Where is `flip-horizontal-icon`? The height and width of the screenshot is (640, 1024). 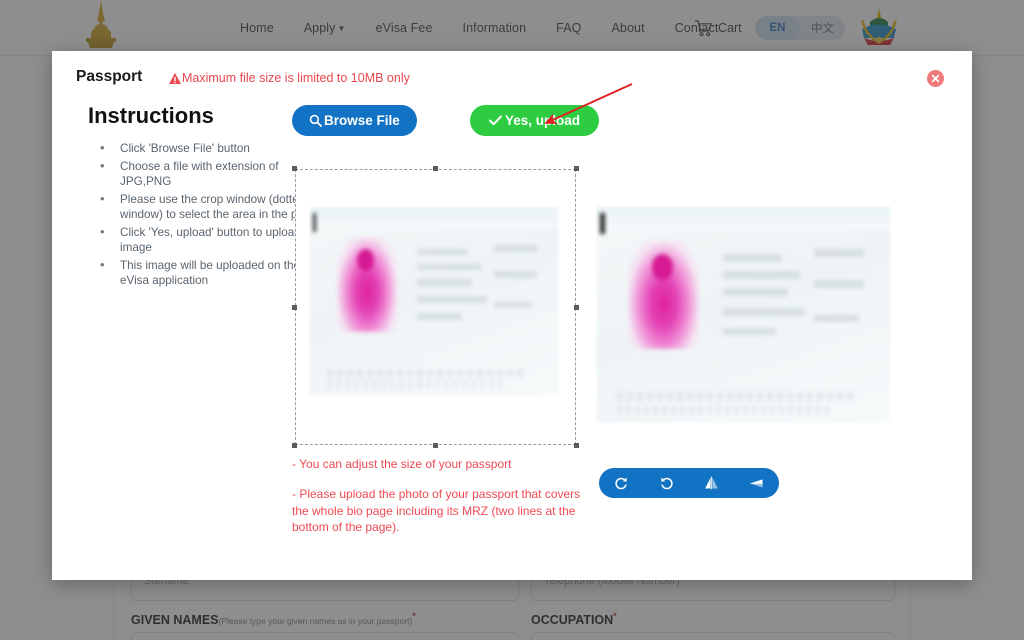 flip-horizontal-icon is located at coordinates (712, 483).